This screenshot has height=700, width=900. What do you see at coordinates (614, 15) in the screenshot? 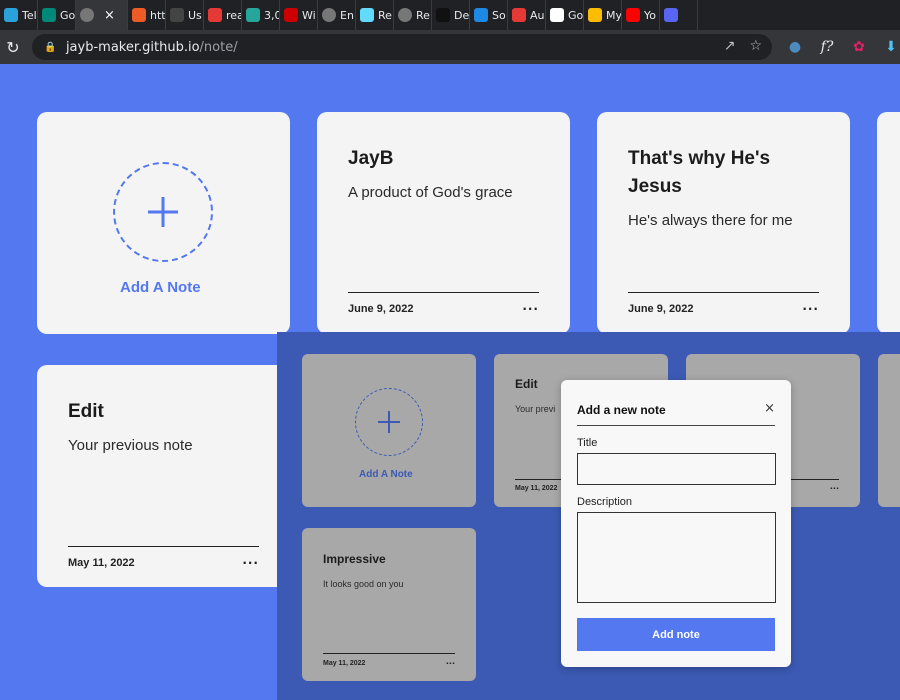
I see `tab-title: My` at bounding box center [614, 15].